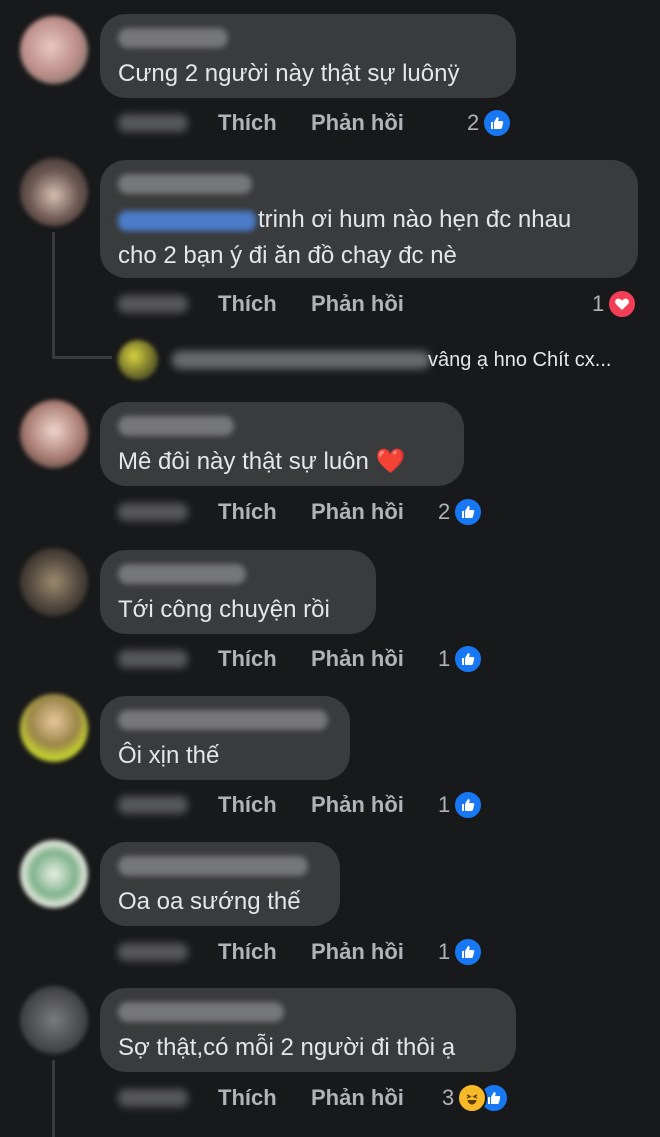 Image resolution: width=660 pixels, height=1137 pixels. I want to click on comment-text: Tới công chuyện rồi, so click(224, 609).